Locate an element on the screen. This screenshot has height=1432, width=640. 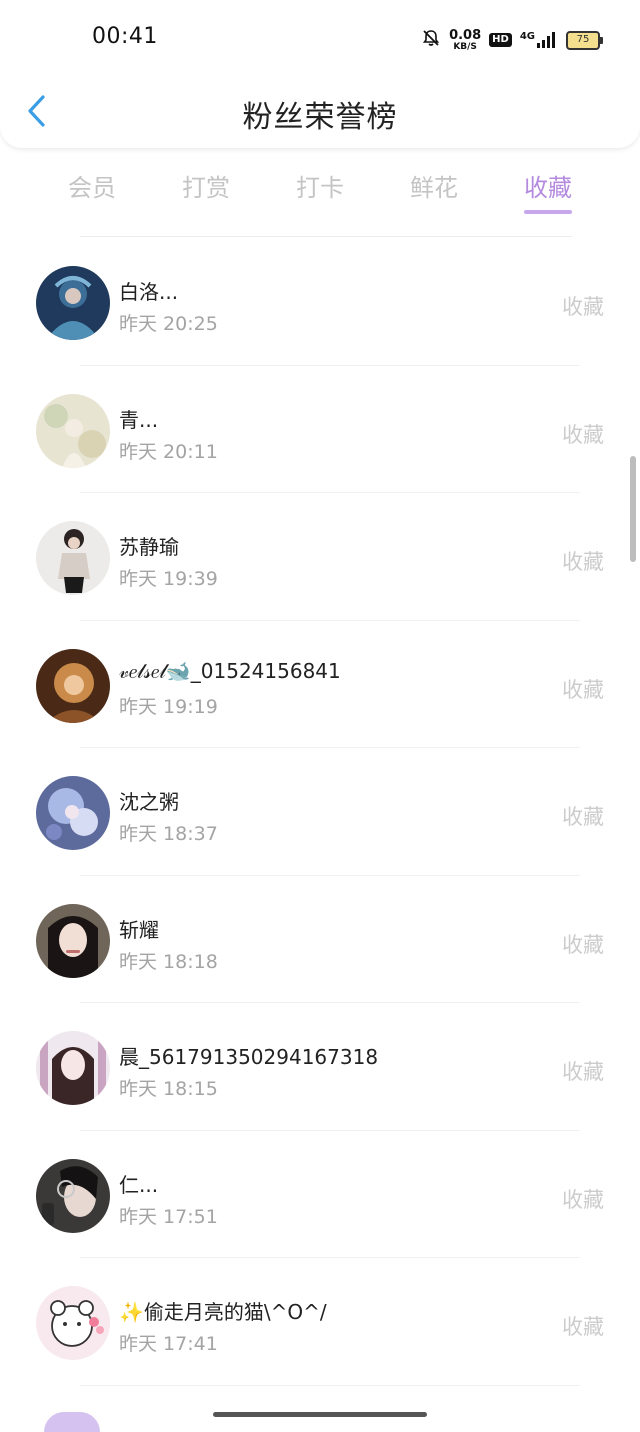
fan-name: 苏静瑜 is located at coordinates (149, 547).